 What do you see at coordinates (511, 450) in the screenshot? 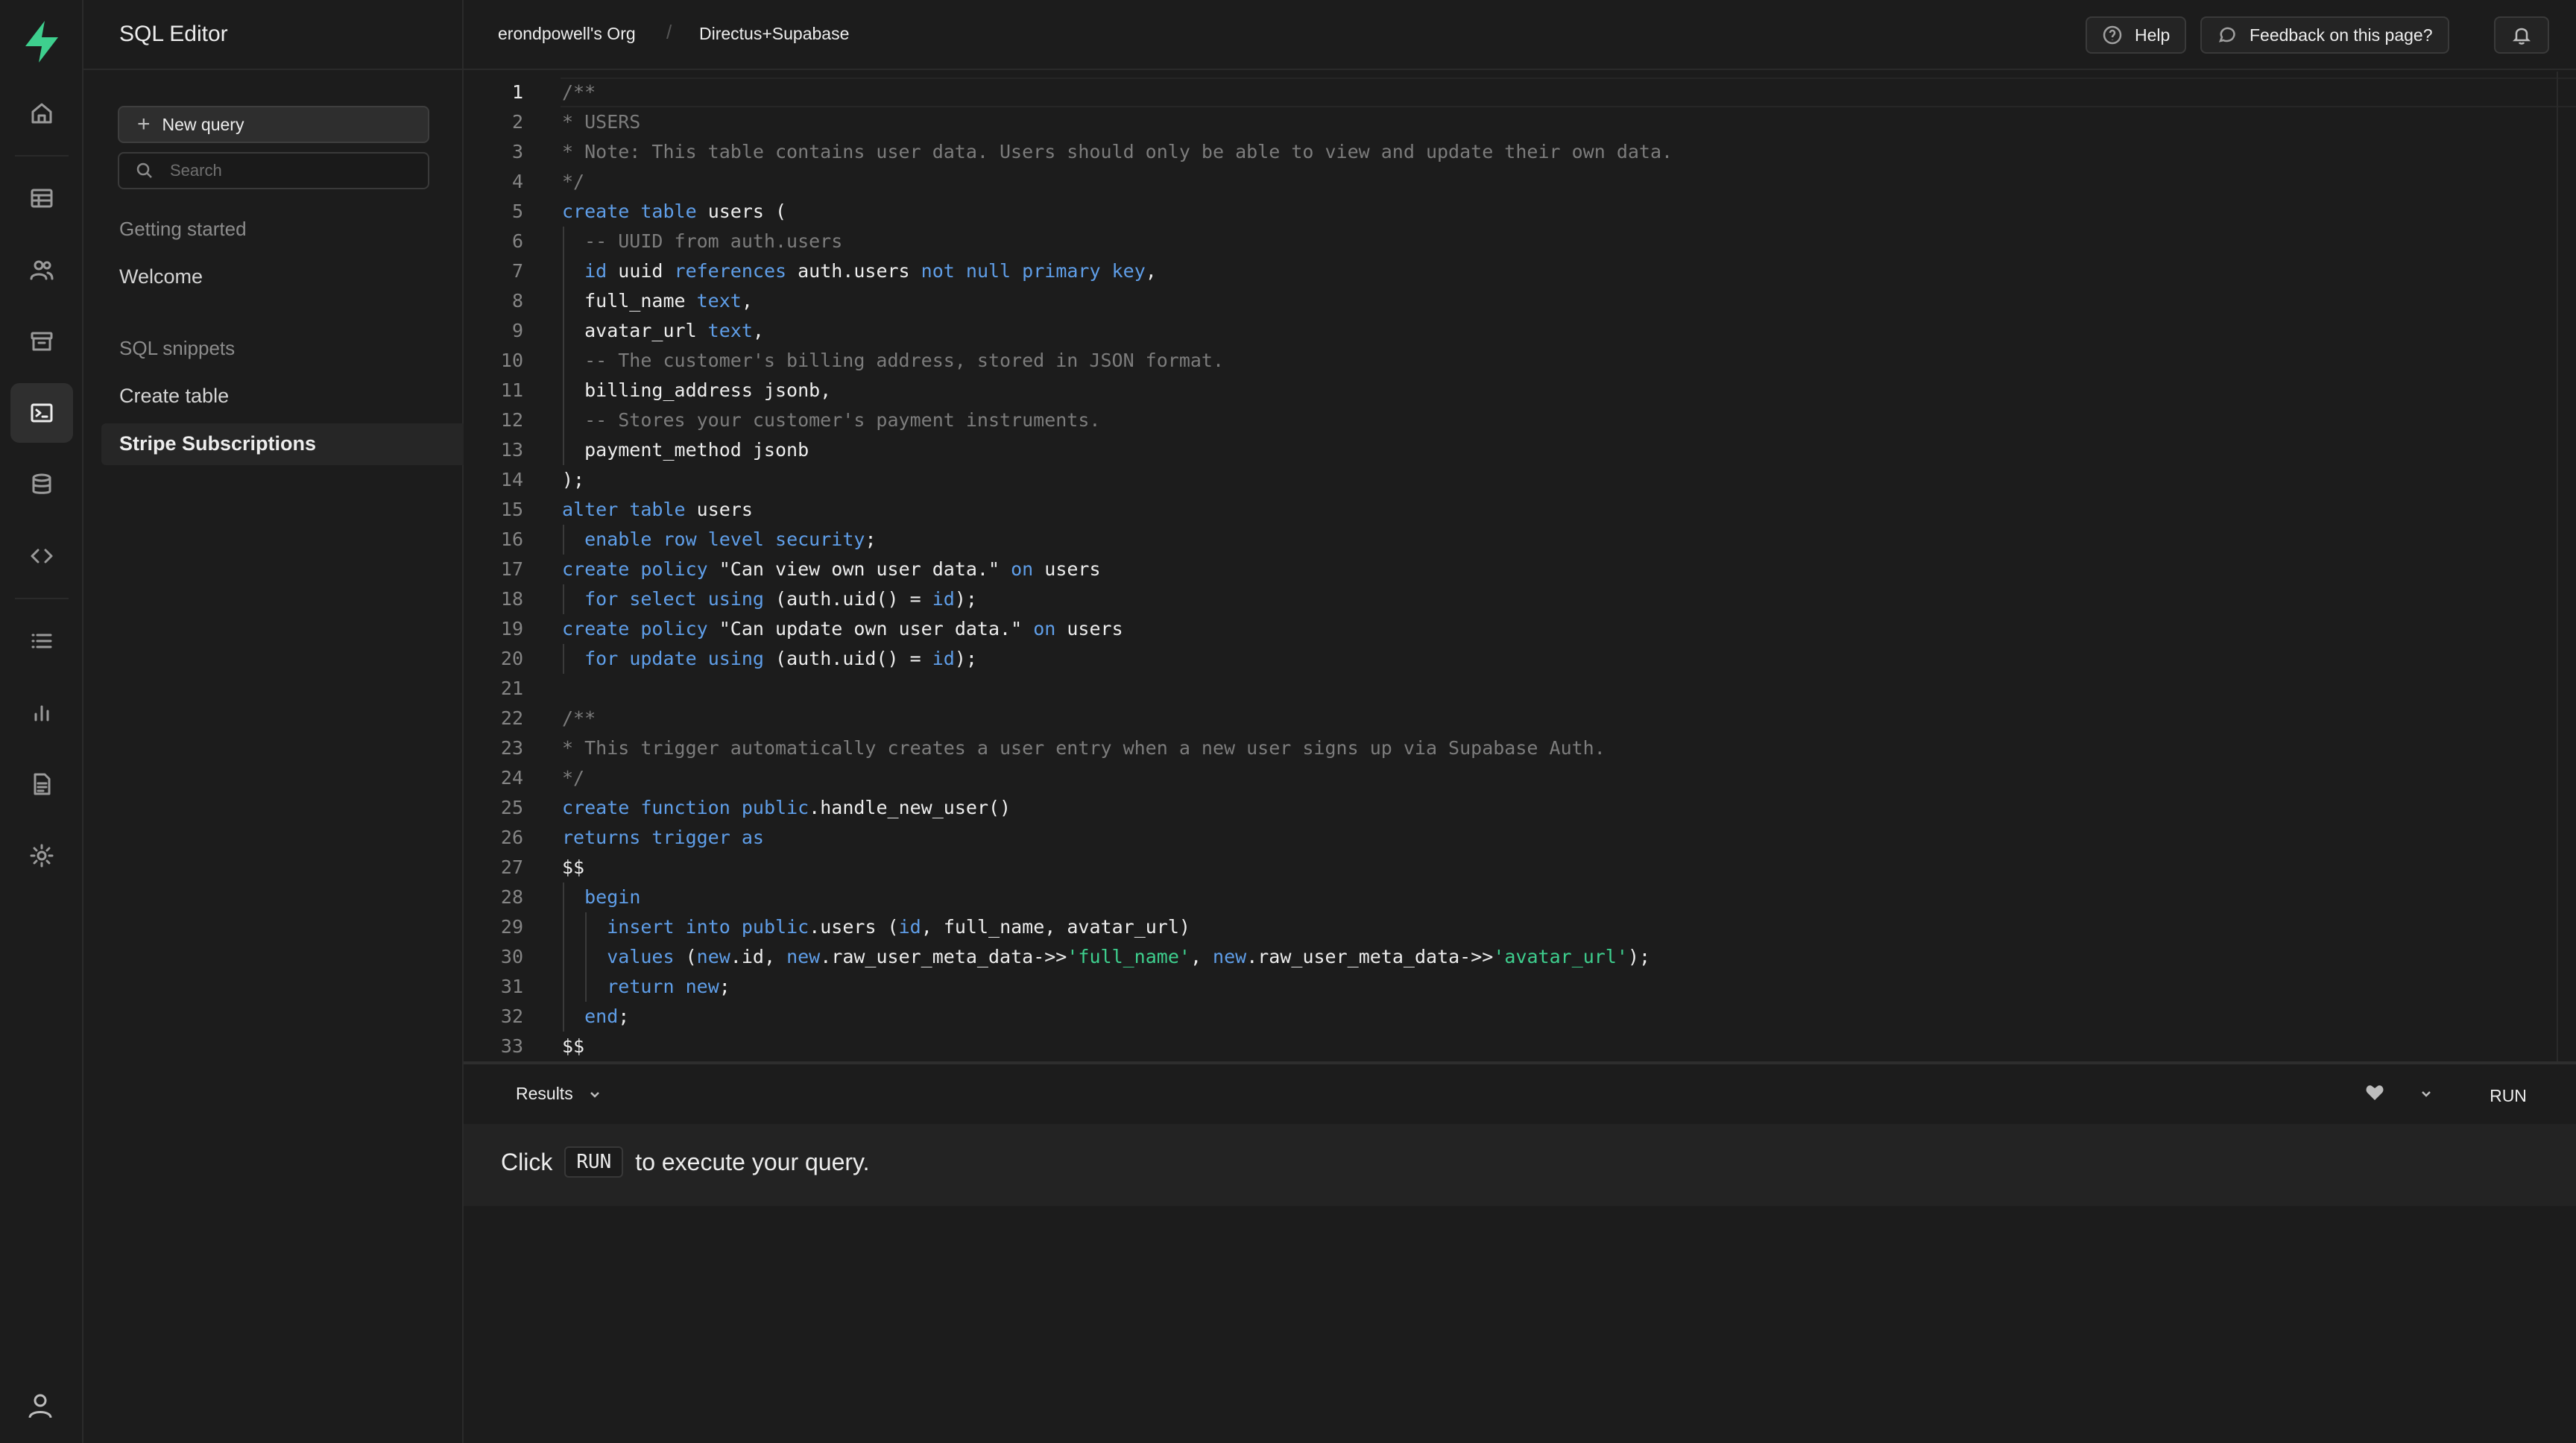
I see `line-number: 13` at bounding box center [511, 450].